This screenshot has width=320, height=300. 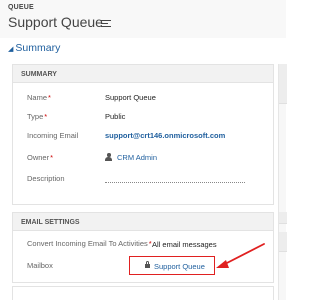 I want to click on description-field-label: Description, so click(x=46, y=178).